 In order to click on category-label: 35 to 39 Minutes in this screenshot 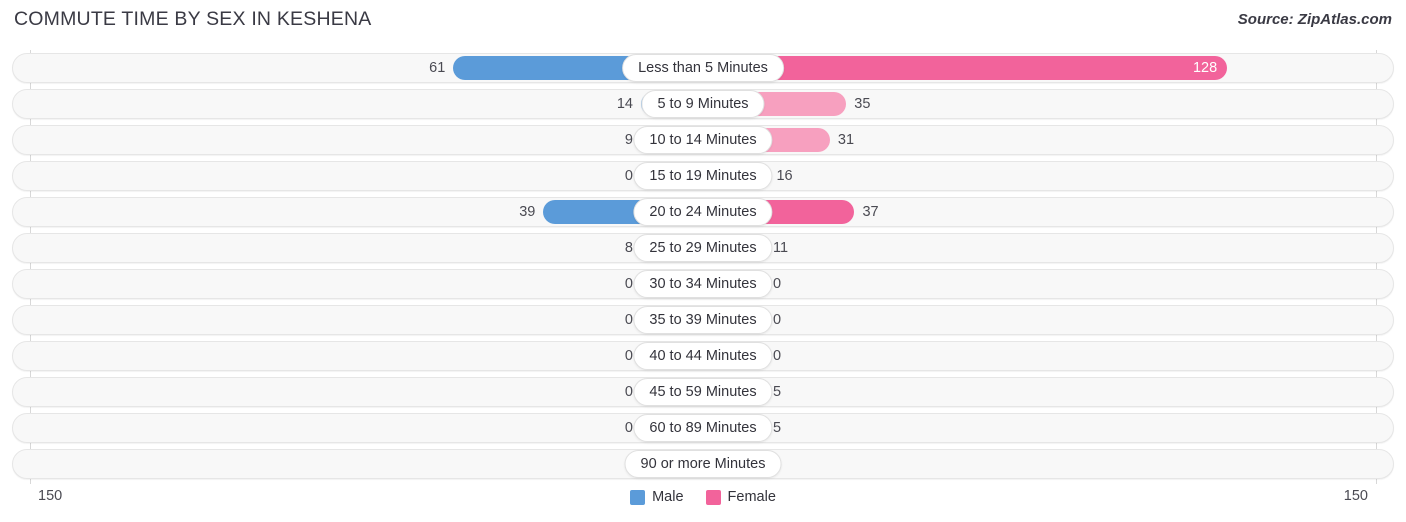, I will do `click(703, 320)`.